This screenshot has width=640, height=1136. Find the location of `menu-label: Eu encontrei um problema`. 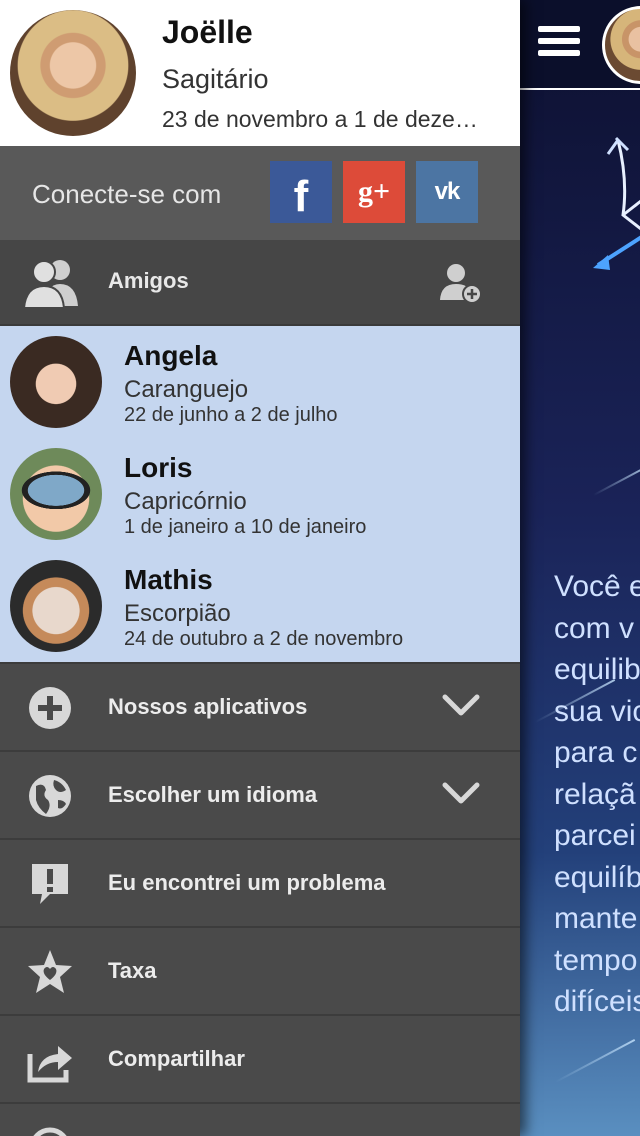

menu-label: Eu encontrei um problema is located at coordinates (247, 882).